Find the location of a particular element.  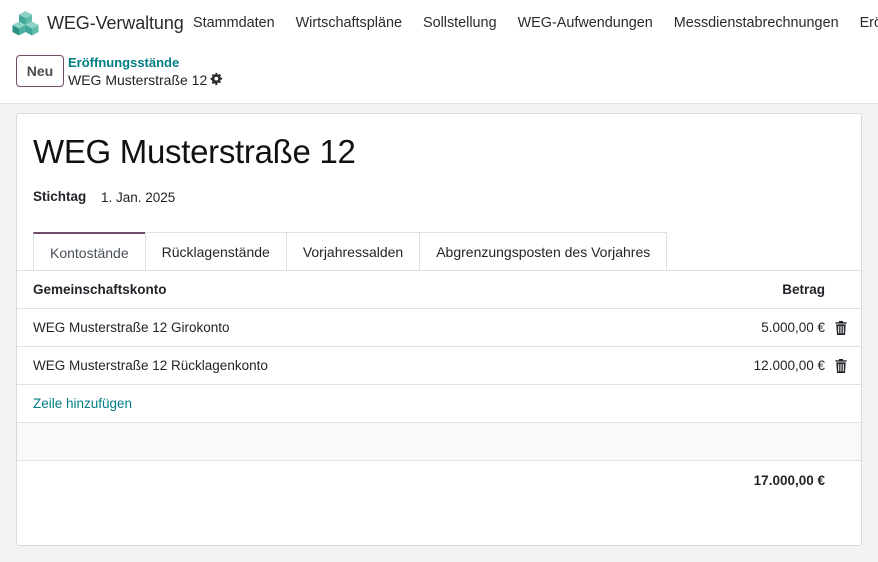

table-header: Gemeinschaftskonto Betrag is located at coordinates (439, 290).